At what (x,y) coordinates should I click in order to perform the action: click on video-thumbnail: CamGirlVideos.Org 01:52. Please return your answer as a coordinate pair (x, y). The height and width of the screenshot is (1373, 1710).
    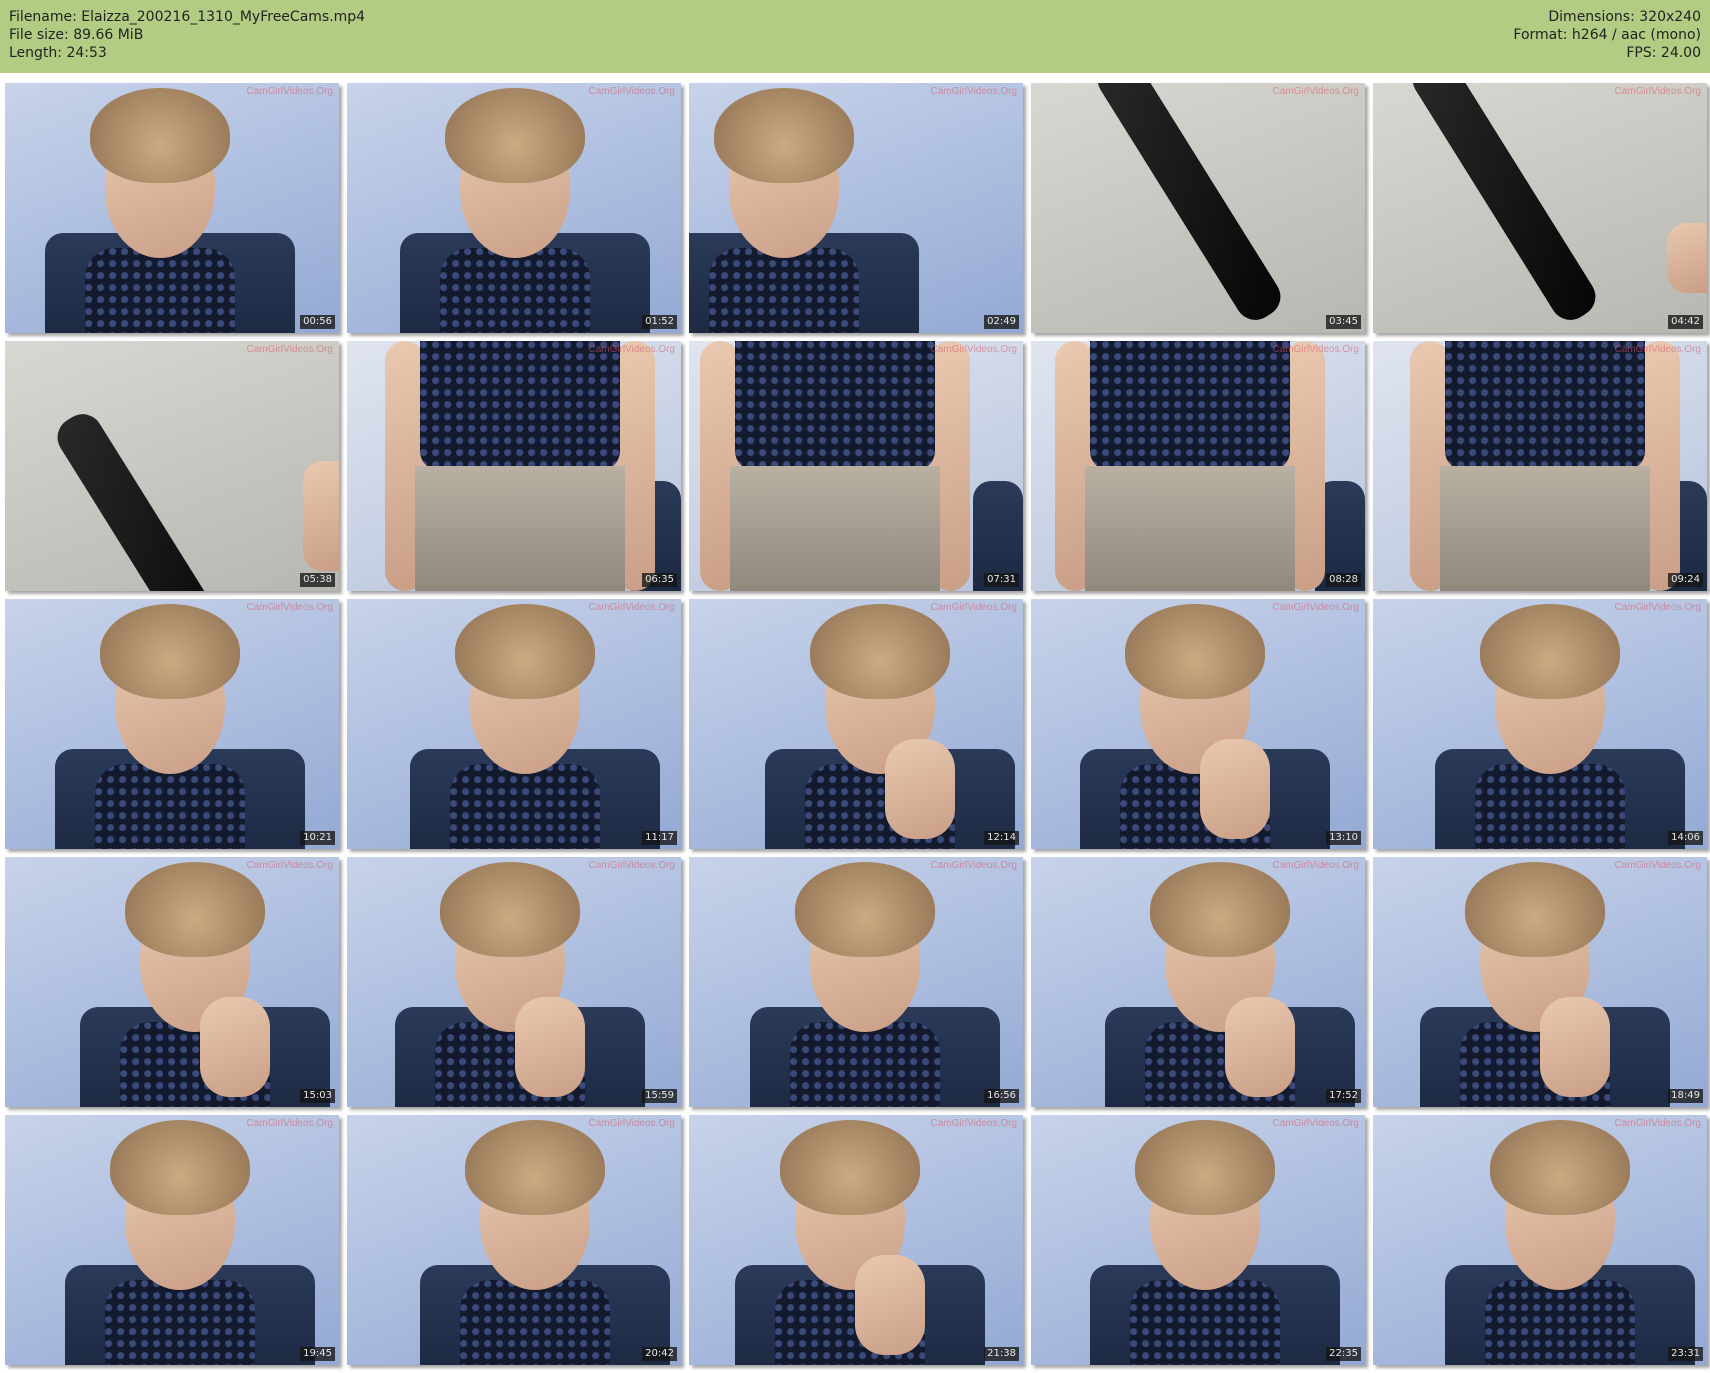
    Looking at the image, I should click on (514, 208).